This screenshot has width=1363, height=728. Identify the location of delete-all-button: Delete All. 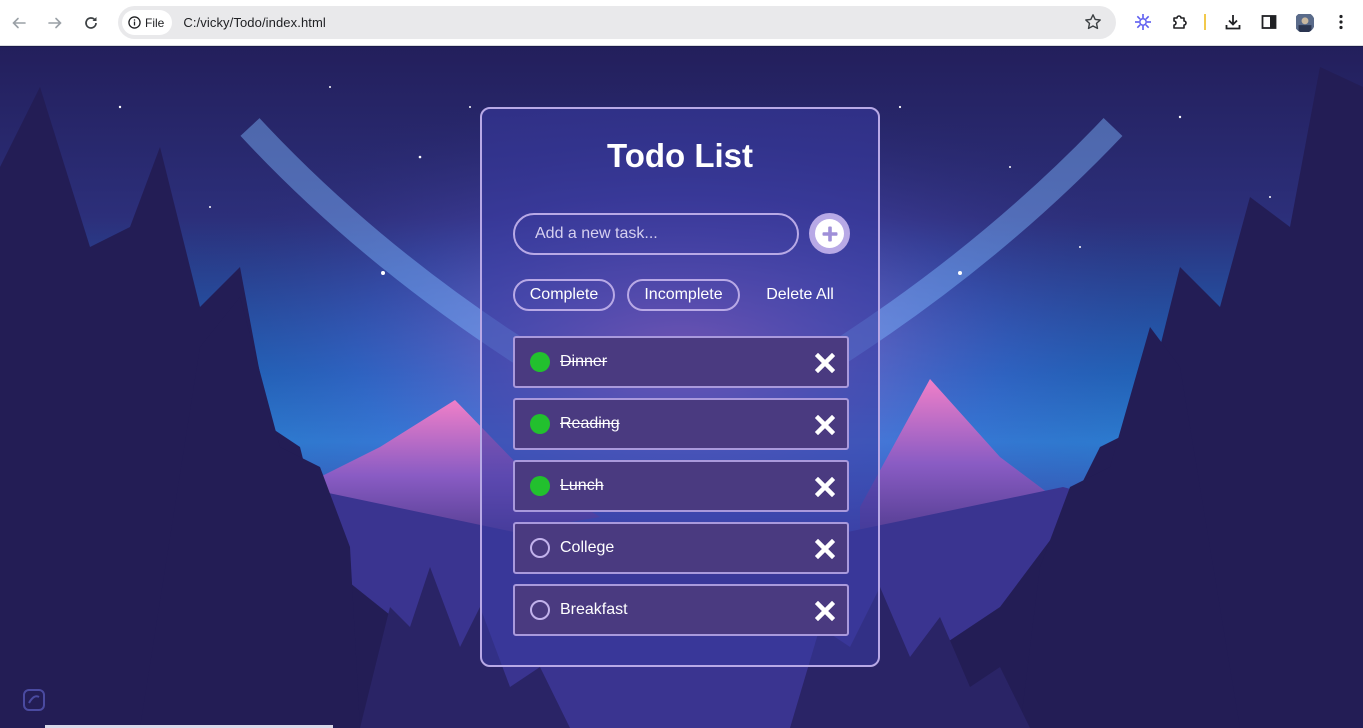
(800, 295).